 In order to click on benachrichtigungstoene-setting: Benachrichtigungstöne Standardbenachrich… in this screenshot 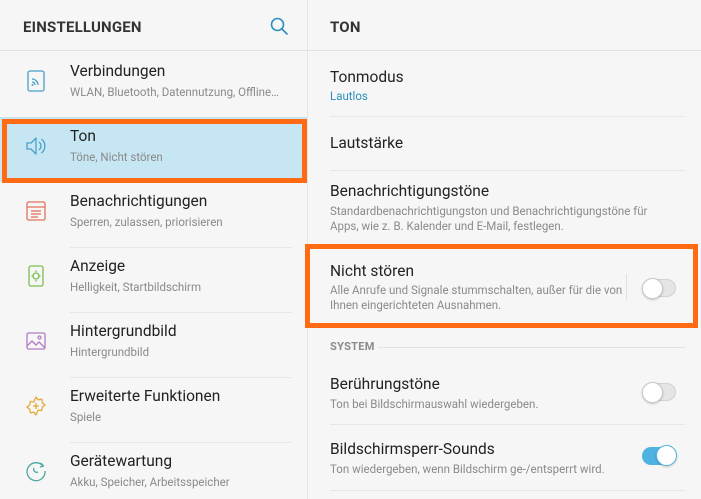, I will do `click(504, 207)`.